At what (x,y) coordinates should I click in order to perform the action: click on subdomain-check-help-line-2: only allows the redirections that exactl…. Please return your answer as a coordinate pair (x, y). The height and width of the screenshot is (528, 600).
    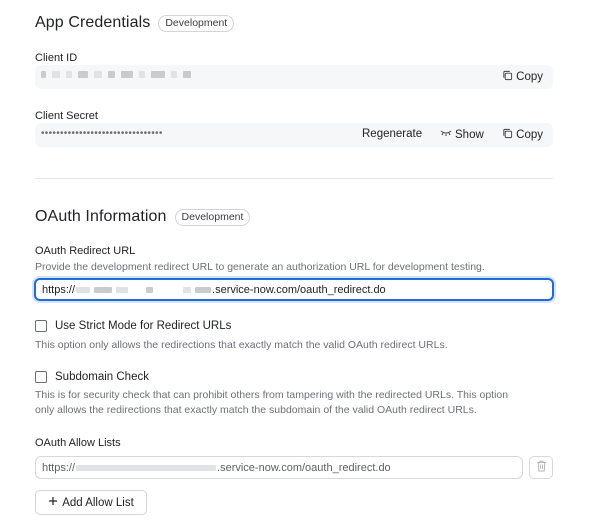
    Looking at the image, I should click on (256, 410).